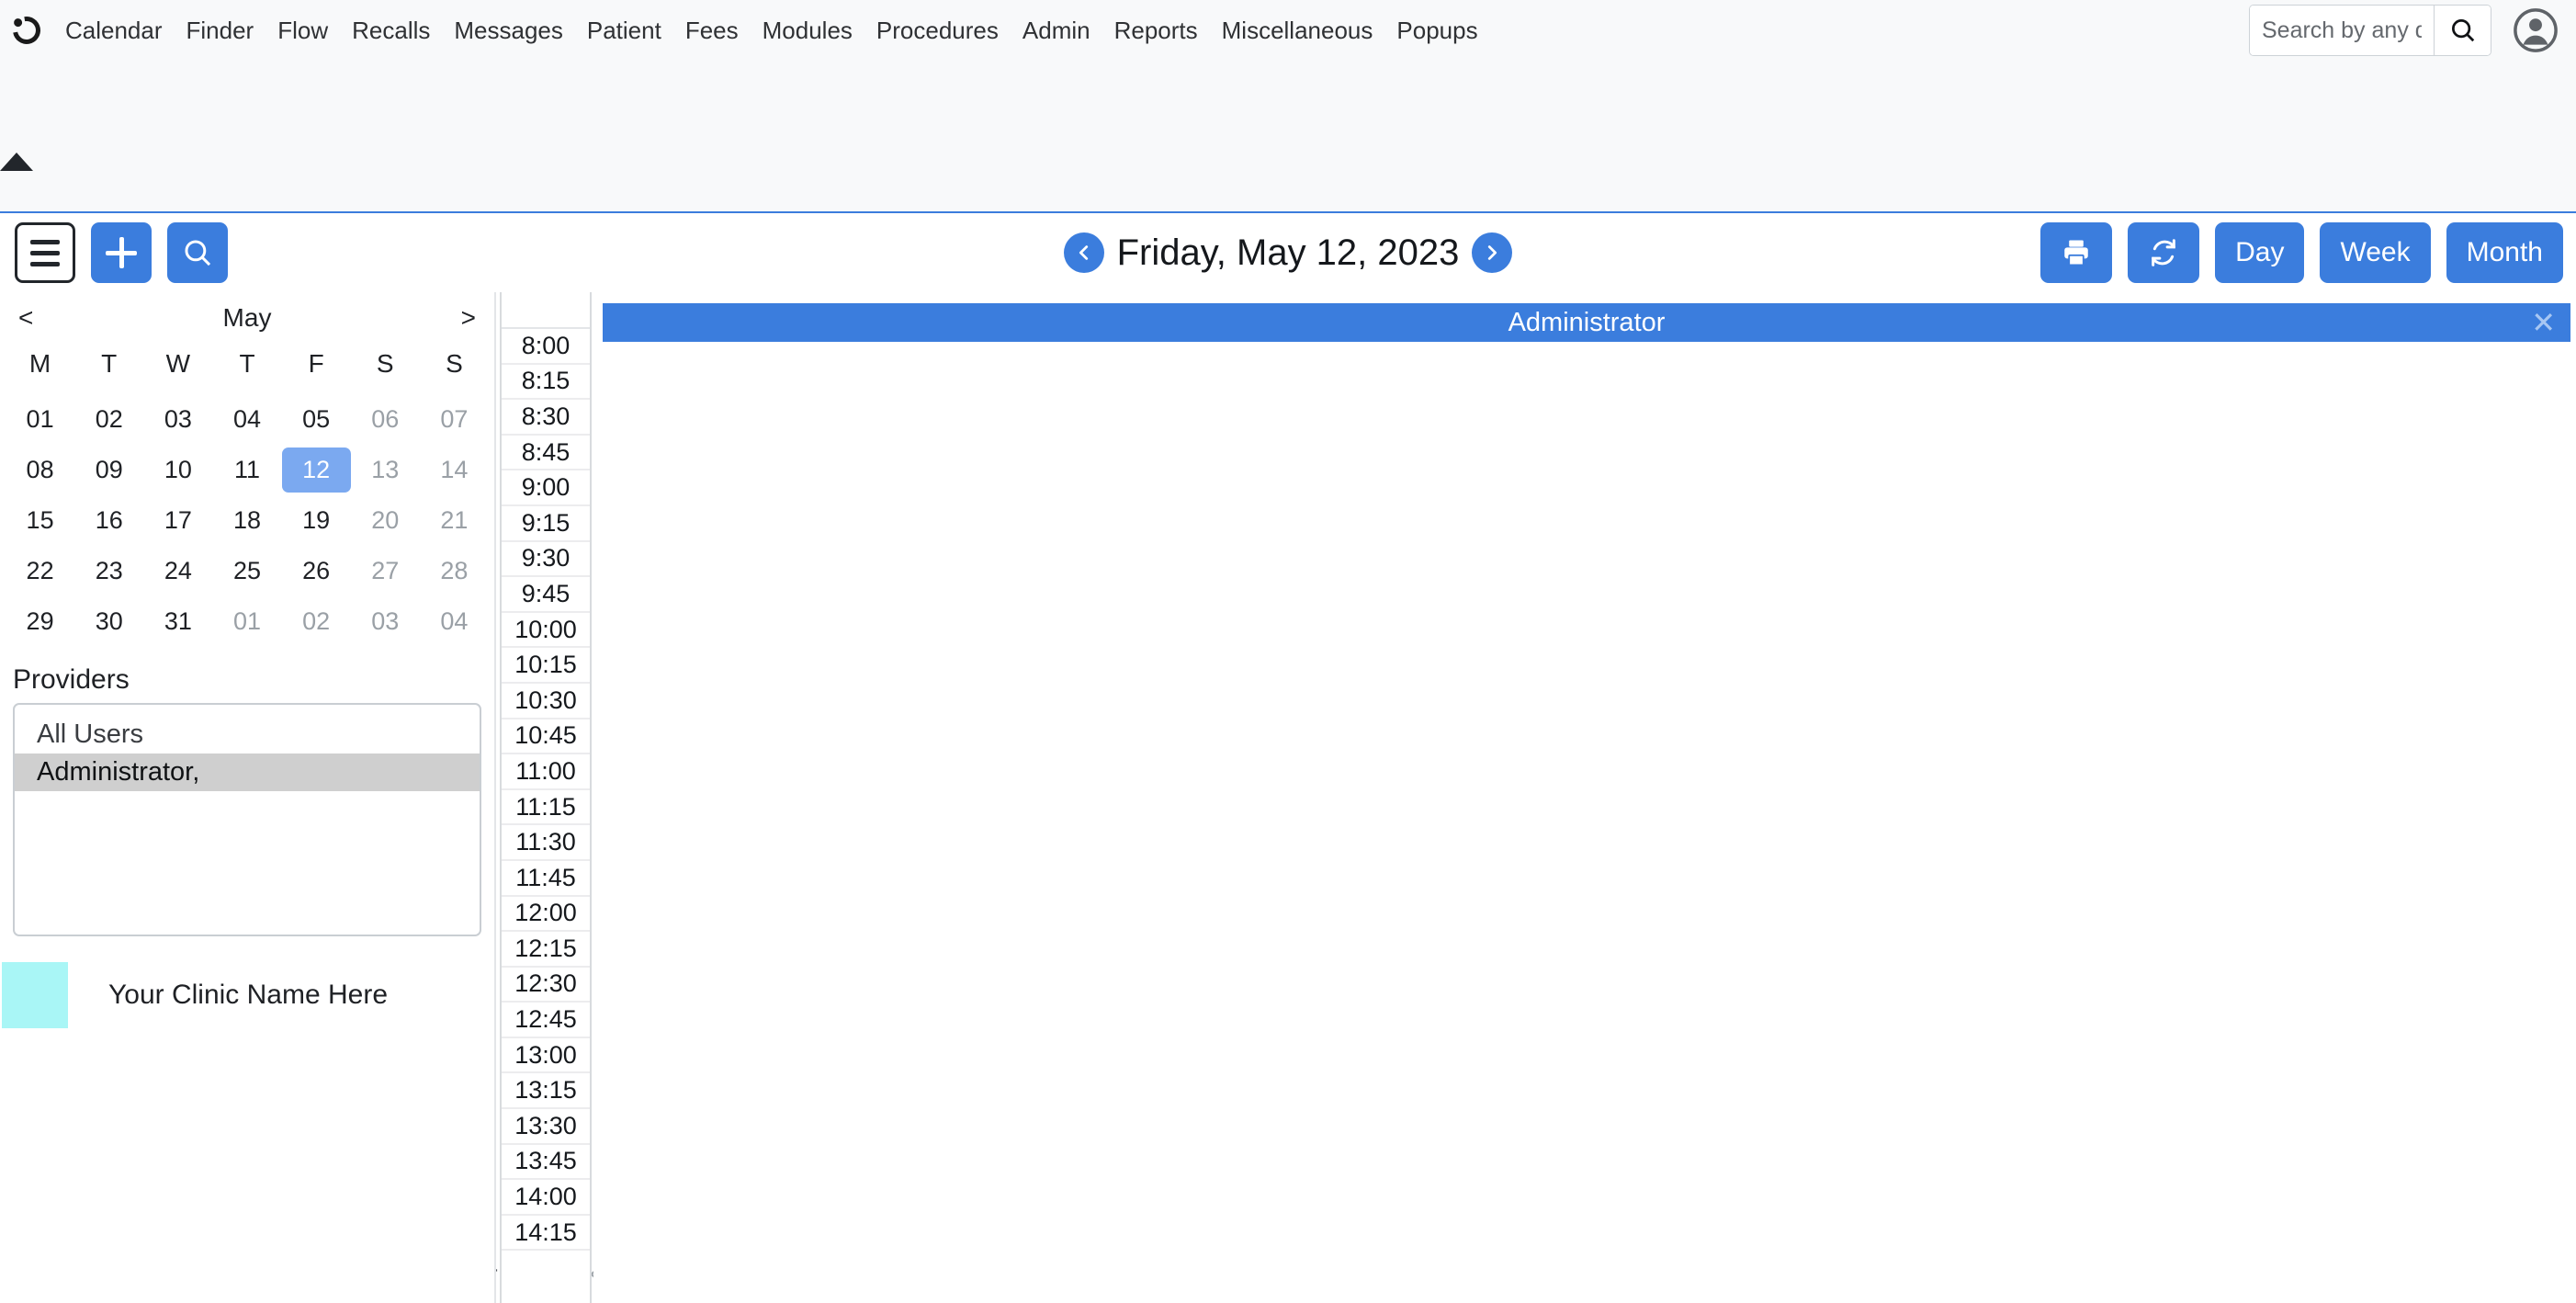  What do you see at coordinates (1297, 31) in the screenshot?
I see `nav-item-miscellaneous: Miscellaneous` at bounding box center [1297, 31].